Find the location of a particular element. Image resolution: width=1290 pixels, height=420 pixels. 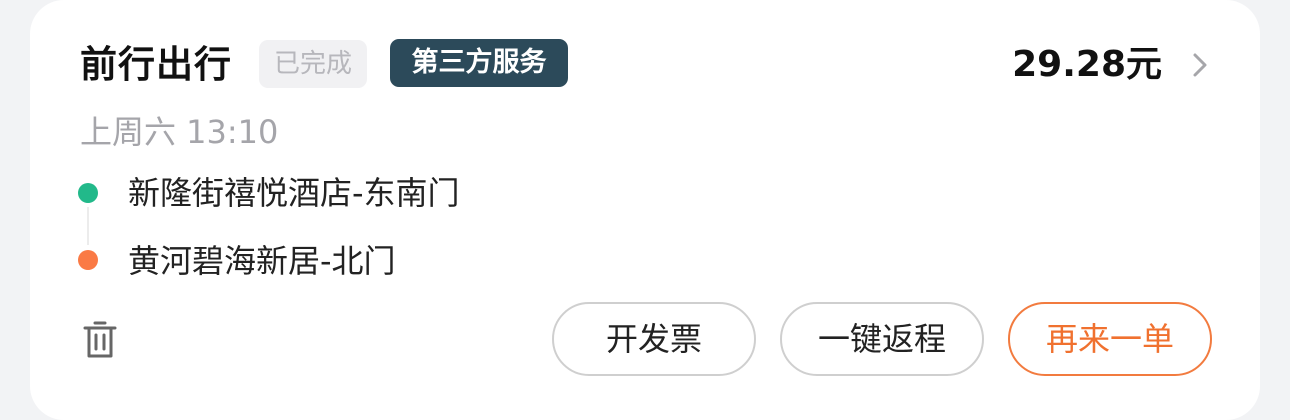

provider-badge: 第三方服务 is located at coordinates (479, 63).